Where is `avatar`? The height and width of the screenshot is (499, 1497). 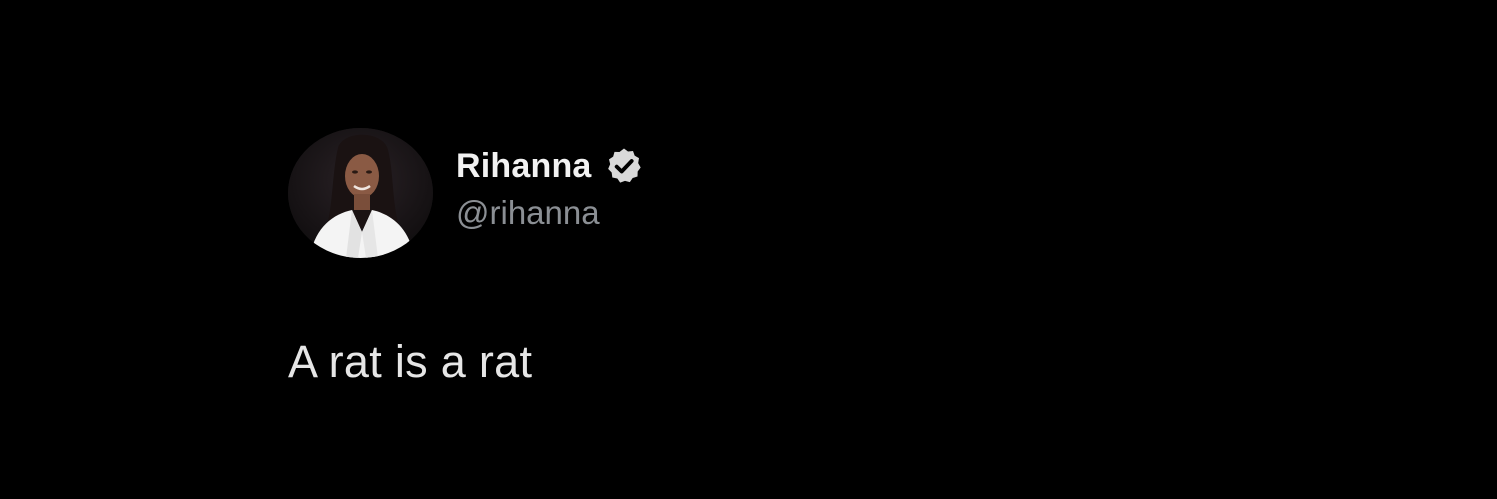
avatar is located at coordinates (360, 193).